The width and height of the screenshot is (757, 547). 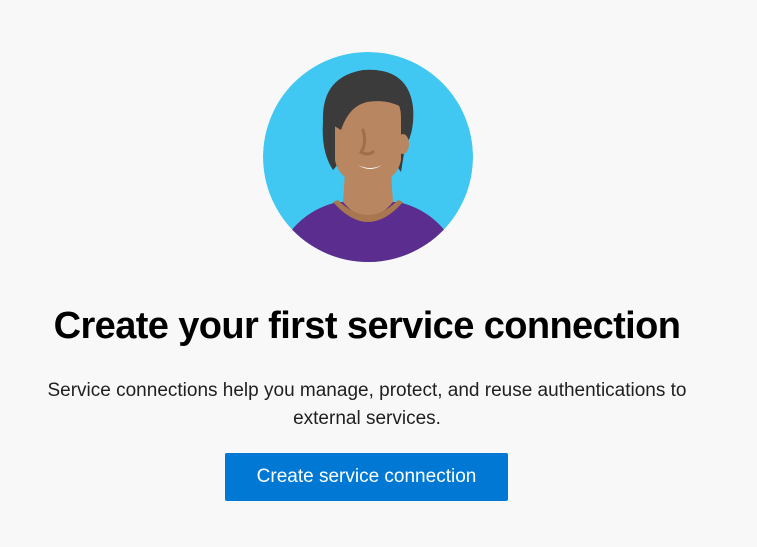 I want to click on person-avatar-icon, so click(x=368, y=157).